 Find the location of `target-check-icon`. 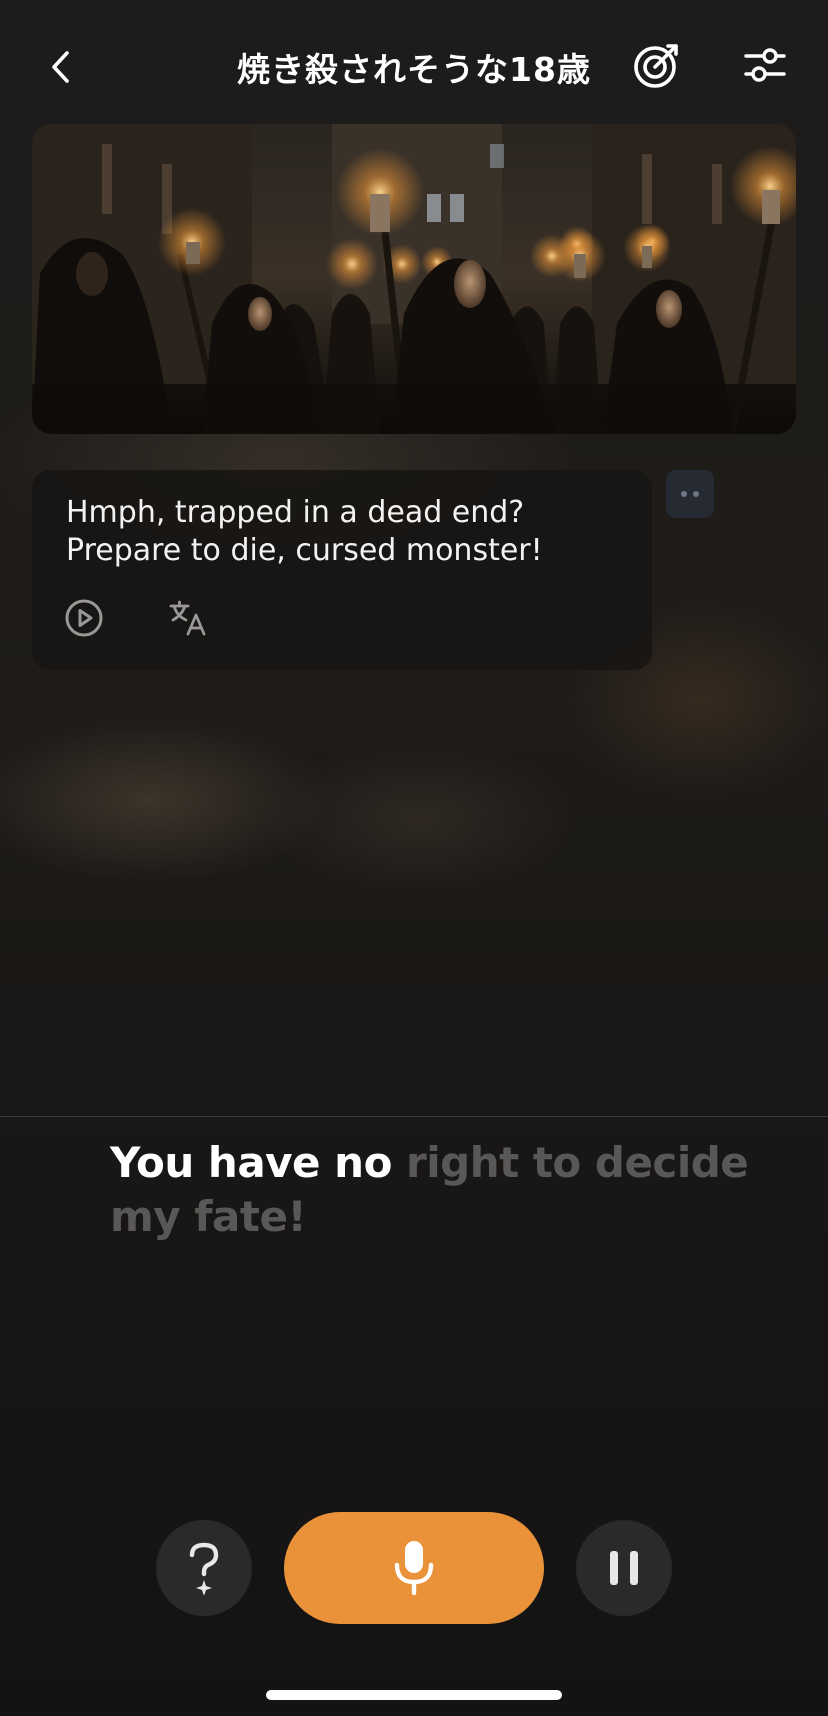

target-check-icon is located at coordinates (656, 66).